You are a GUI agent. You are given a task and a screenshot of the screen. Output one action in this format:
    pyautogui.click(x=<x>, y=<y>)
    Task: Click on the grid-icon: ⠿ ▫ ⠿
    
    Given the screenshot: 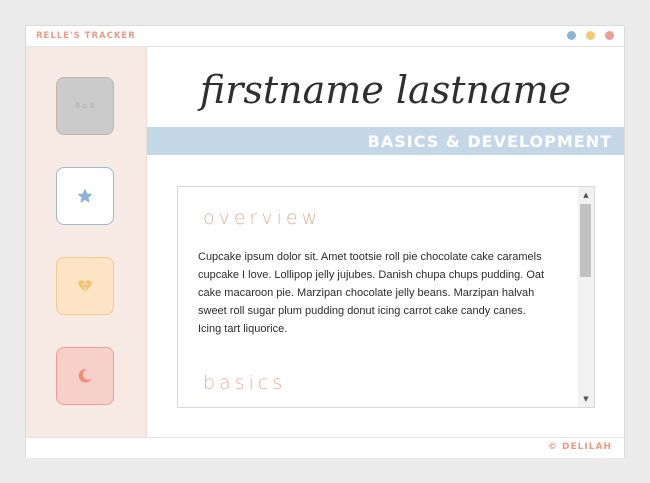 What is the action you would take?
    pyautogui.click(x=85, y=106)
    